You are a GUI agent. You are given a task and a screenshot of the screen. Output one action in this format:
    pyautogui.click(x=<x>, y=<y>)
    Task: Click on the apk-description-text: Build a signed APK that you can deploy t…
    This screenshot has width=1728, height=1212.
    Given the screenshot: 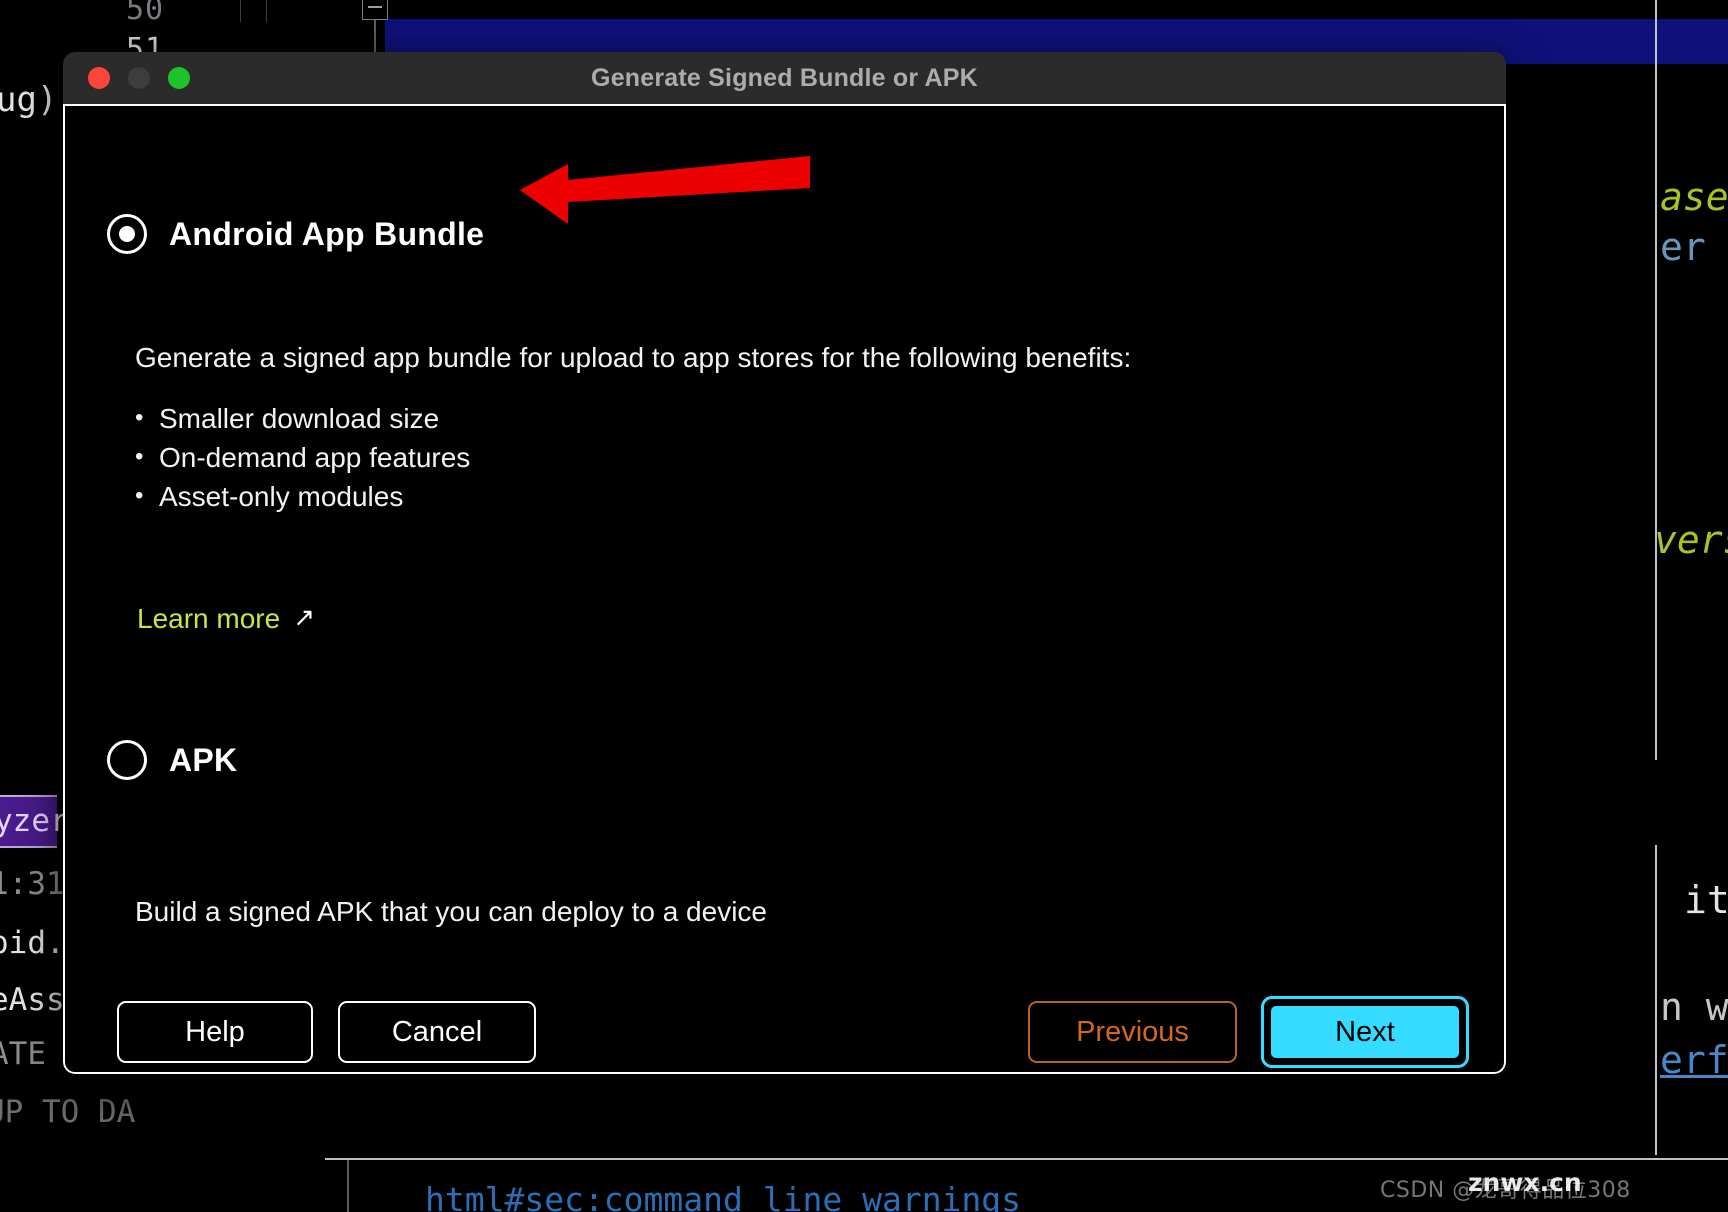 What is the action you would take?
    pyautogui.click(x=451, y=911)
    